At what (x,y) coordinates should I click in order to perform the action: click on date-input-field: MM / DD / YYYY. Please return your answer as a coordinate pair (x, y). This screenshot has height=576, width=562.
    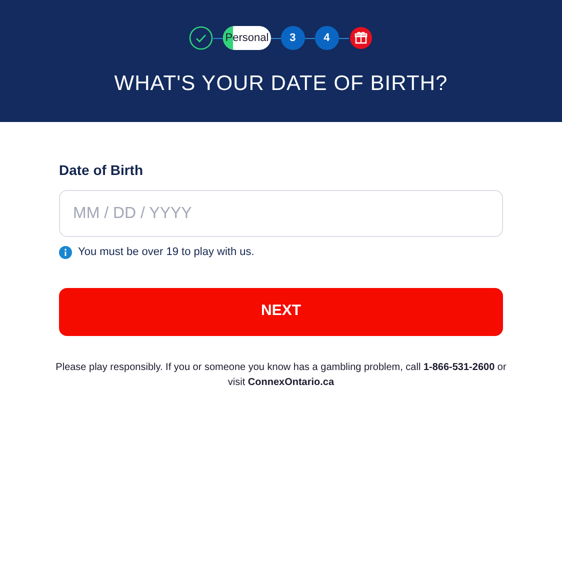
    Looking at the image, I should click on (281, 213).